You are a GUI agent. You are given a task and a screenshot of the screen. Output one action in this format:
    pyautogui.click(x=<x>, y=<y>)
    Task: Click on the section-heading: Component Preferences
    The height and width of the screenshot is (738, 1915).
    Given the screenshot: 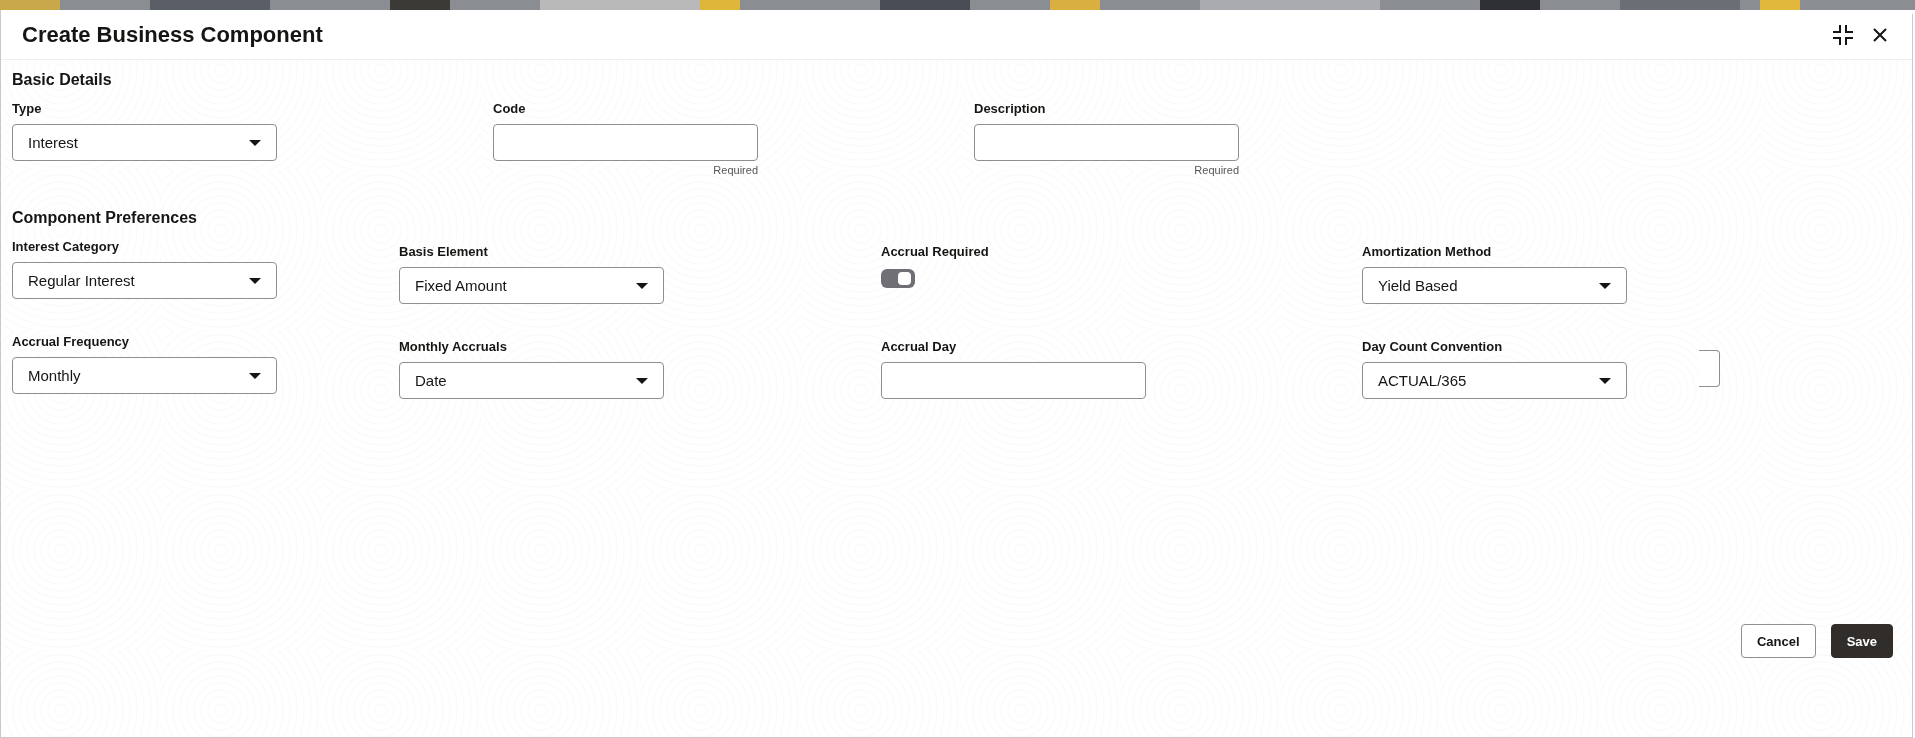 What is the action you would take?
    pyautogui.click(x=104, y=218)
    